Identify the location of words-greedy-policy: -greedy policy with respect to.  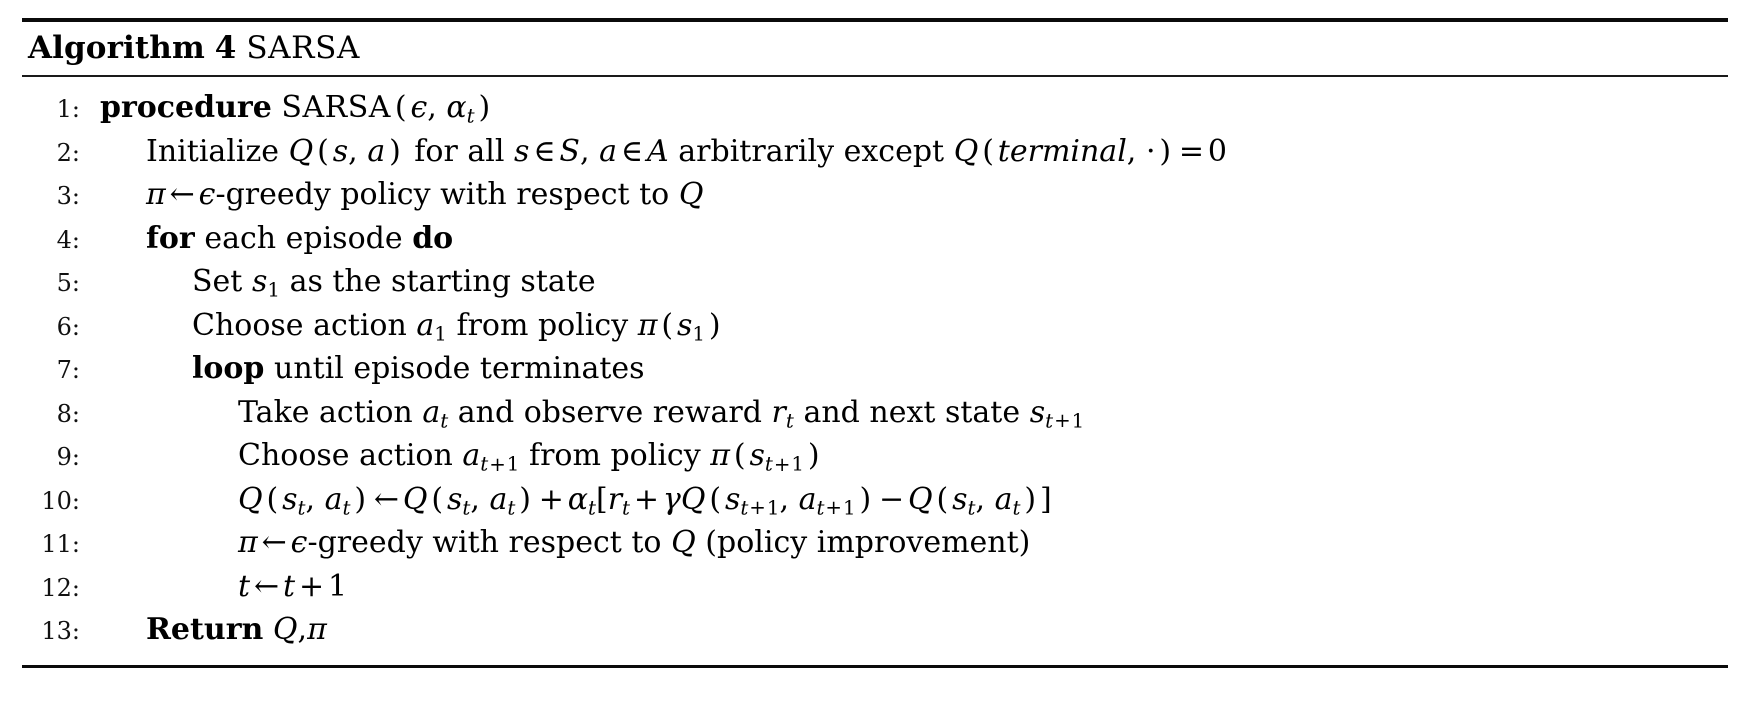
(442, 194).